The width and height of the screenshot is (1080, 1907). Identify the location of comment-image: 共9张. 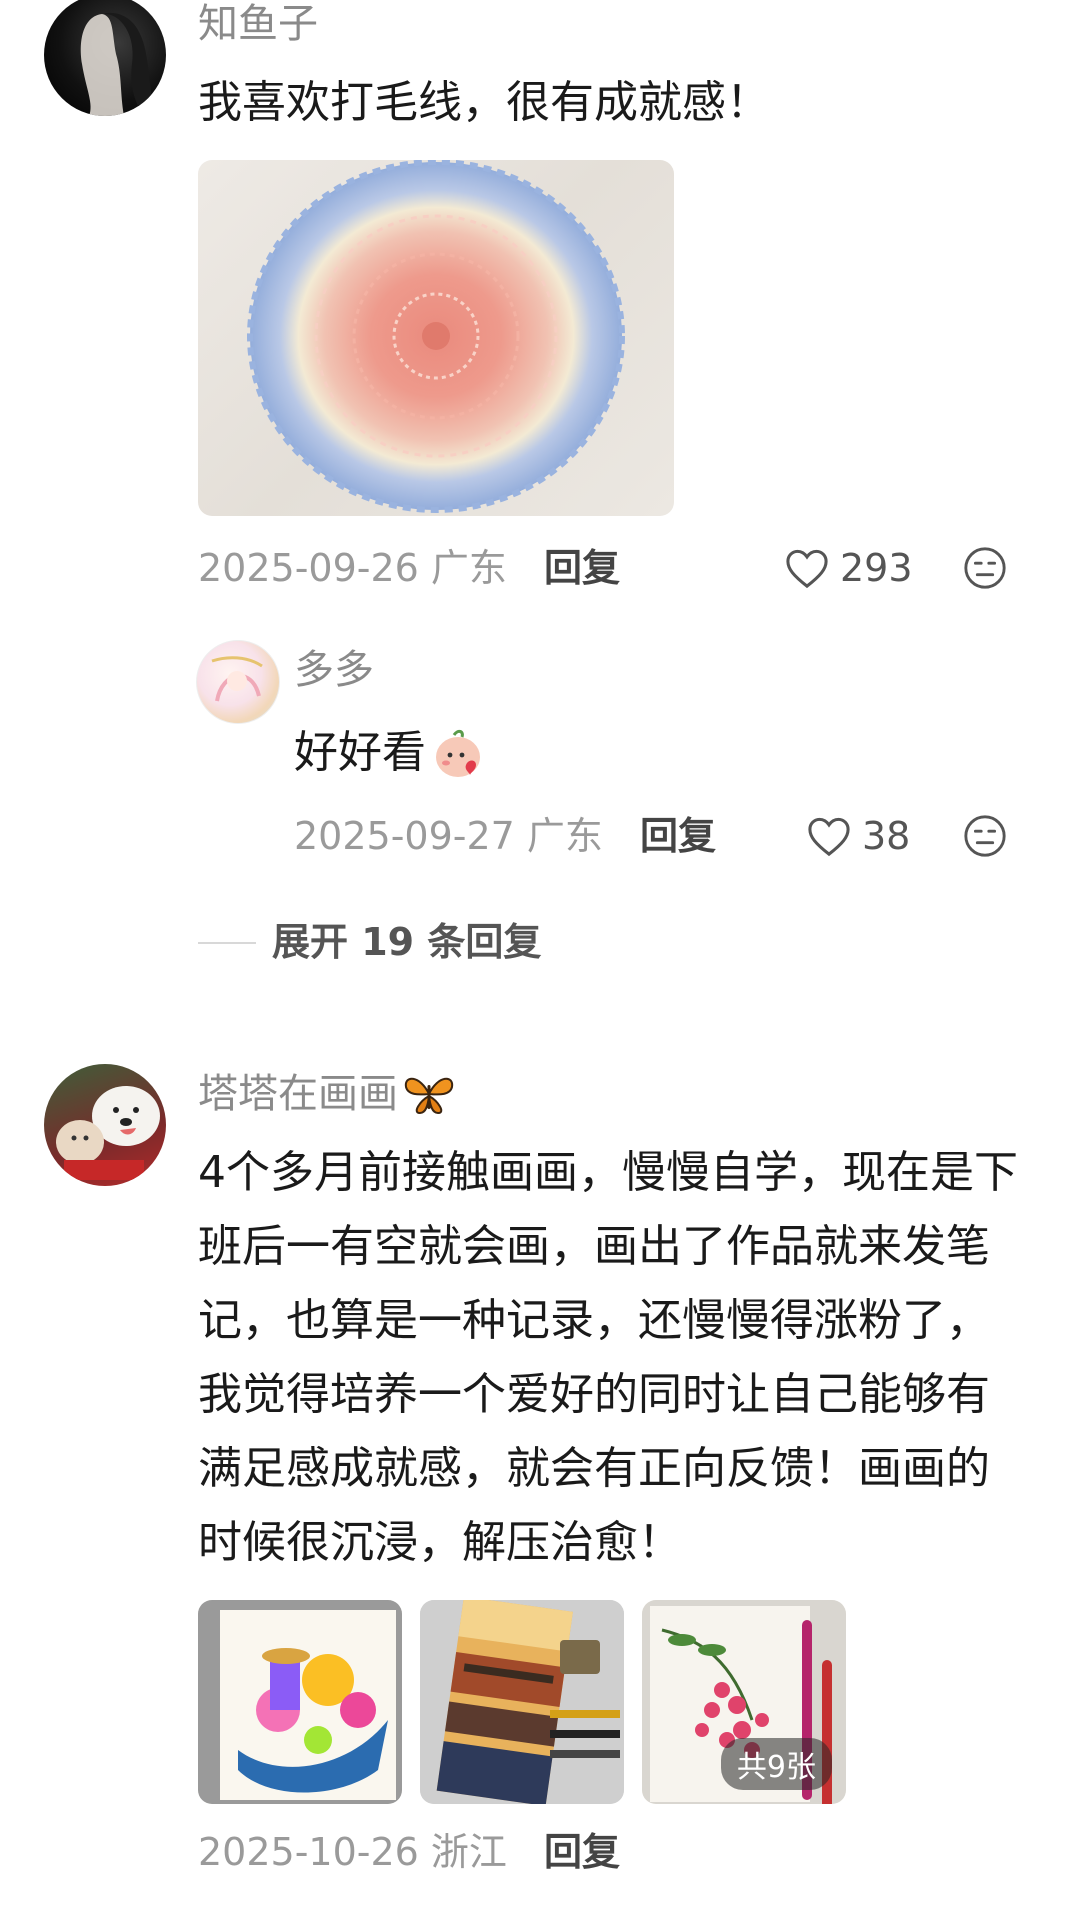
(744, 1702).